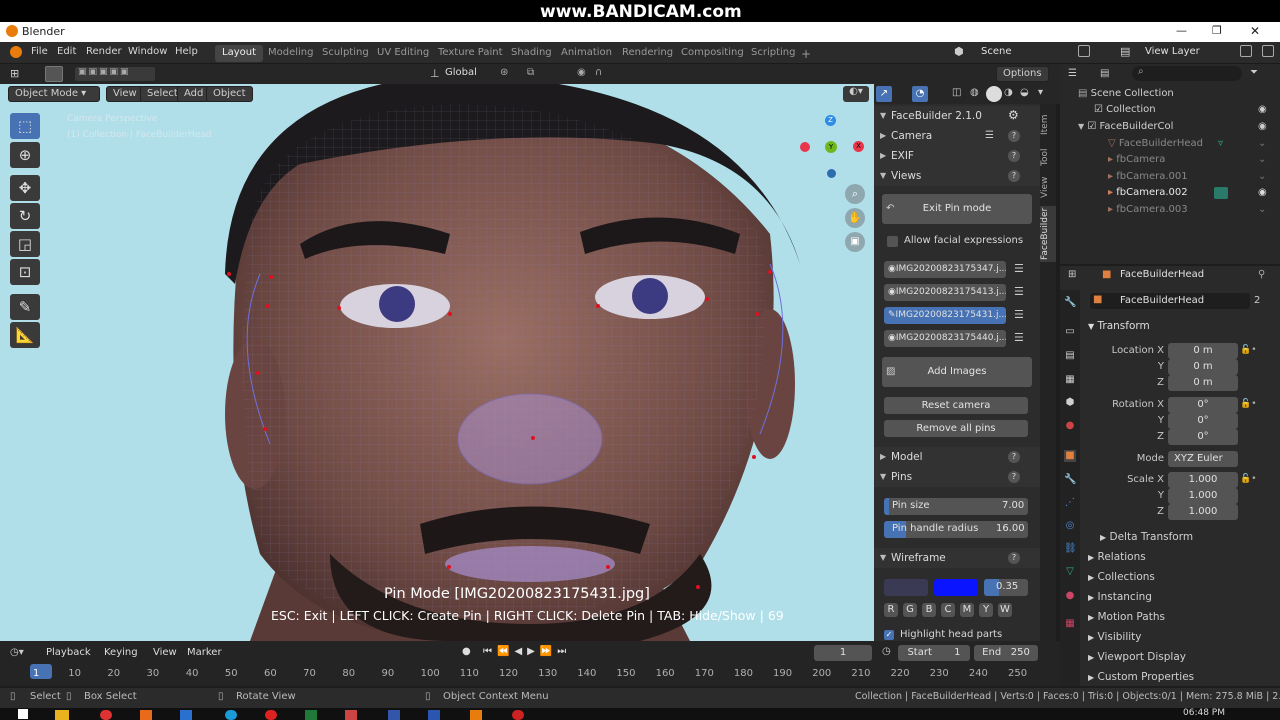 The image size is (1280, 720). What do you see at coordinates (1072, 274) in the screenshot?
I see `properties-editor-icon: ⊞` at bounding box center [1072, 274].